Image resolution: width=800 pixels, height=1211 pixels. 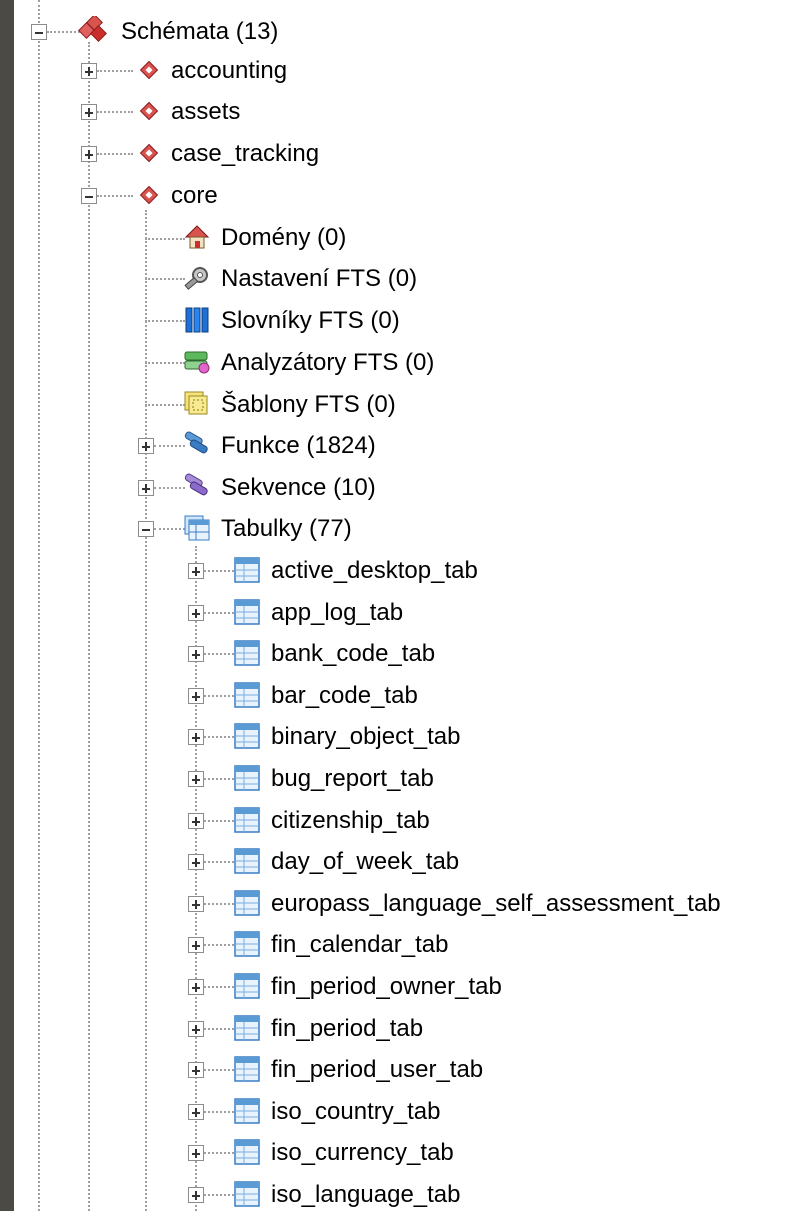 I want to click on node-label: core, so click(x=194, y=195).